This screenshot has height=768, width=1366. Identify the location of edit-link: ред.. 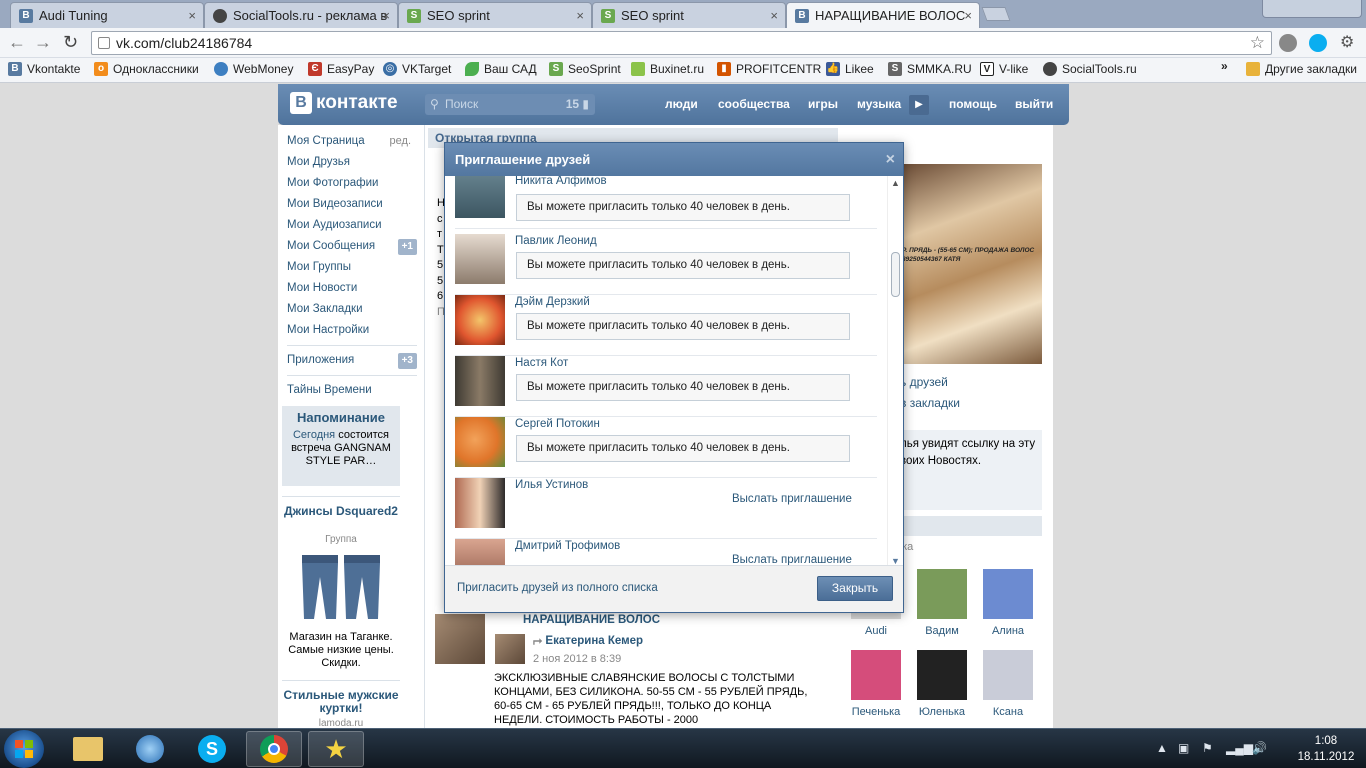
(400, 141).